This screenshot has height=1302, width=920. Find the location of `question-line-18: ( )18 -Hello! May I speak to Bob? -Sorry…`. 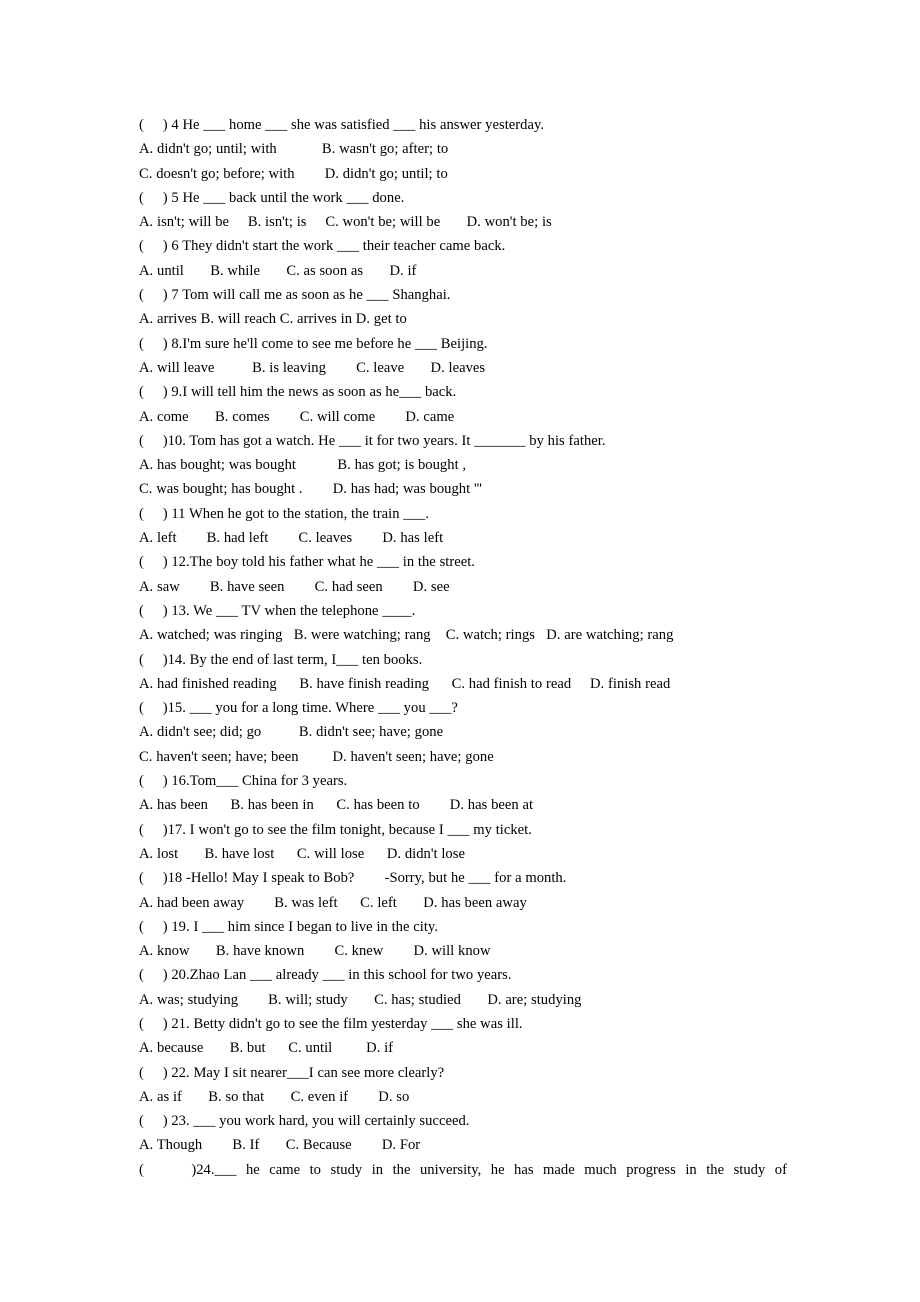

question-line-18: ( )18 -Hello! May I speak to Bob? -Sorry… is located at coordinates (353, 878).